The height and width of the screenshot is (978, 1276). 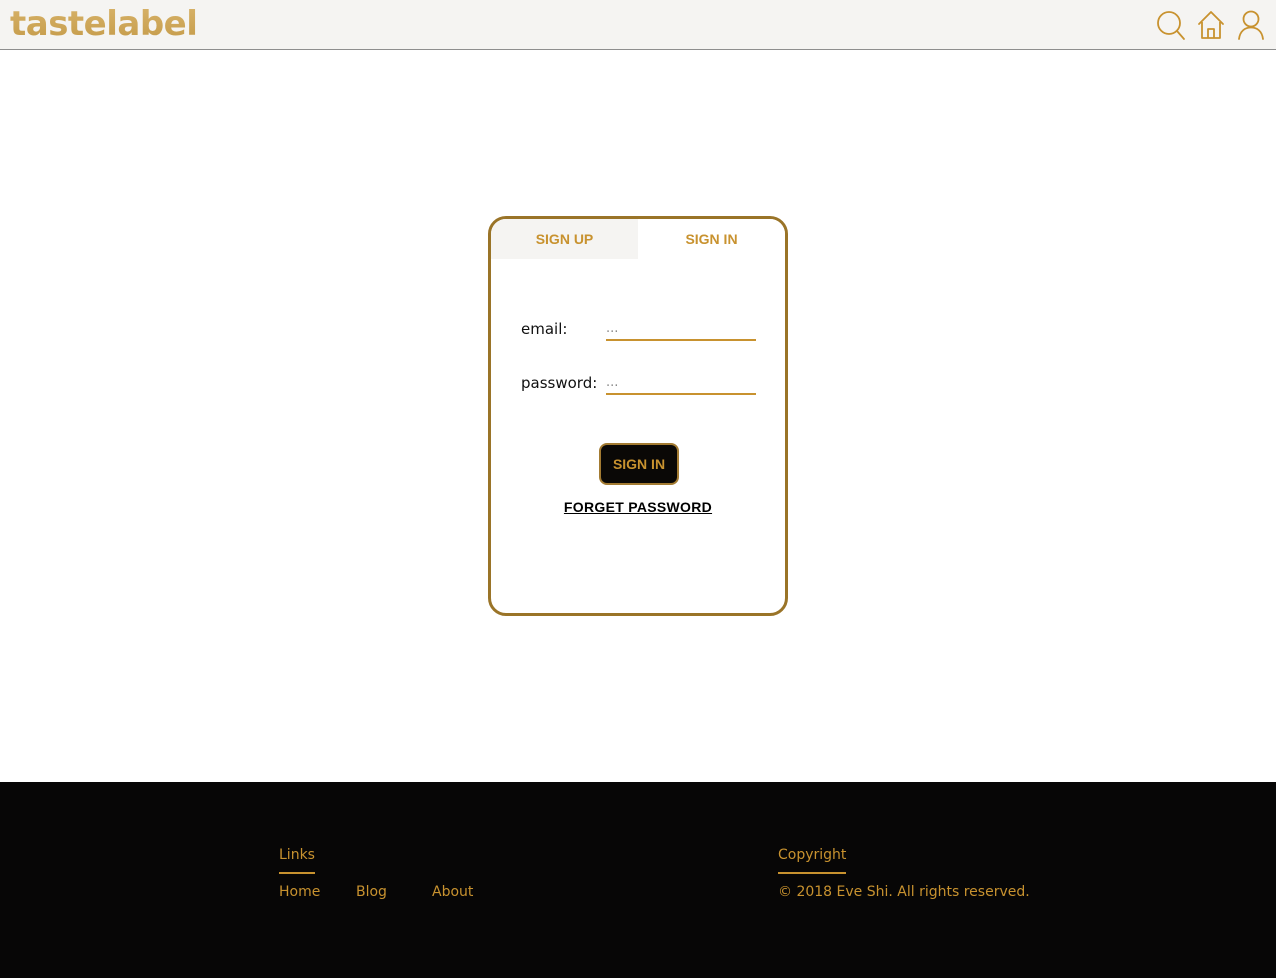 What do you see at coordinates (317, 892) in the screenshot?
I see `footer-link-home: Home` at bounding box center [317, 892].